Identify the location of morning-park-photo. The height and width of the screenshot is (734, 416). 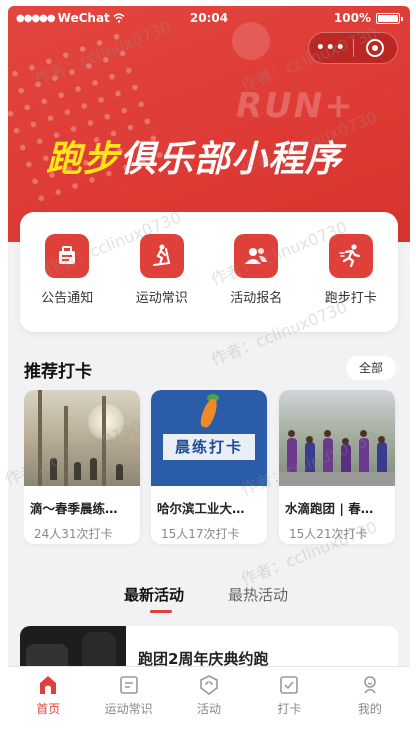
(82, 438).